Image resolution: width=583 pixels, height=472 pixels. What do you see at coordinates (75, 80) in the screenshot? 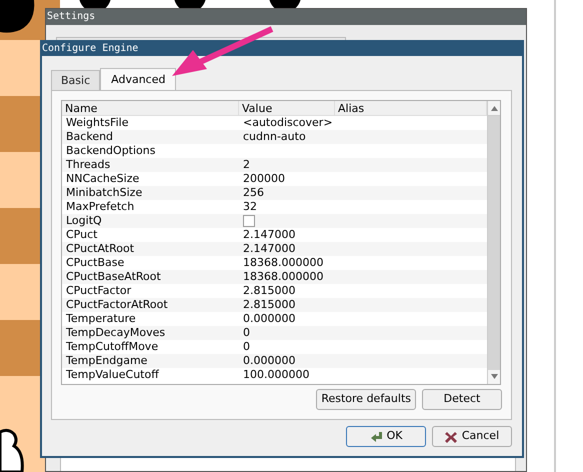
I see `tab: Basic` at bounding box center [75, 80].